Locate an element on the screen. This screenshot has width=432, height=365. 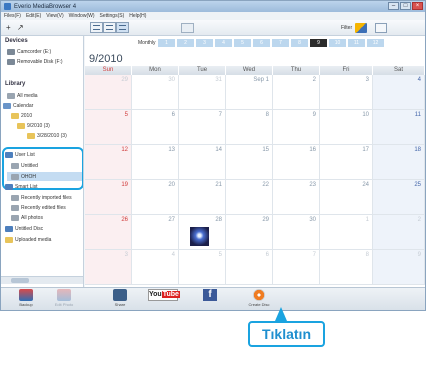
calendar-day-cell: 22 is located at coordinates (249, 197).